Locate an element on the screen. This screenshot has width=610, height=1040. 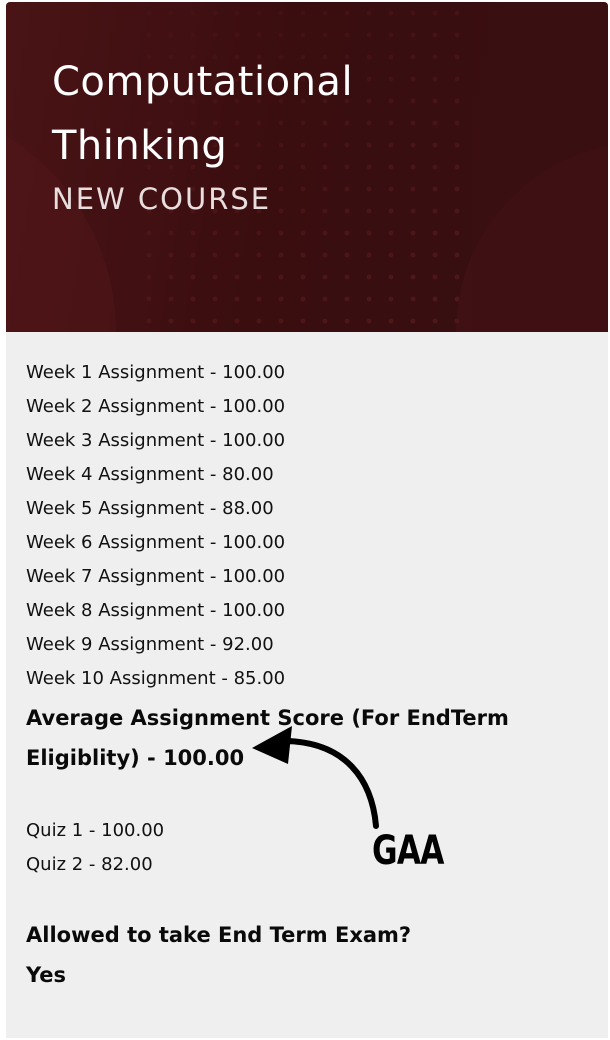
assignment-row-7: Week 7 Assignment - 100.00 is located at coordinates (156, 576).